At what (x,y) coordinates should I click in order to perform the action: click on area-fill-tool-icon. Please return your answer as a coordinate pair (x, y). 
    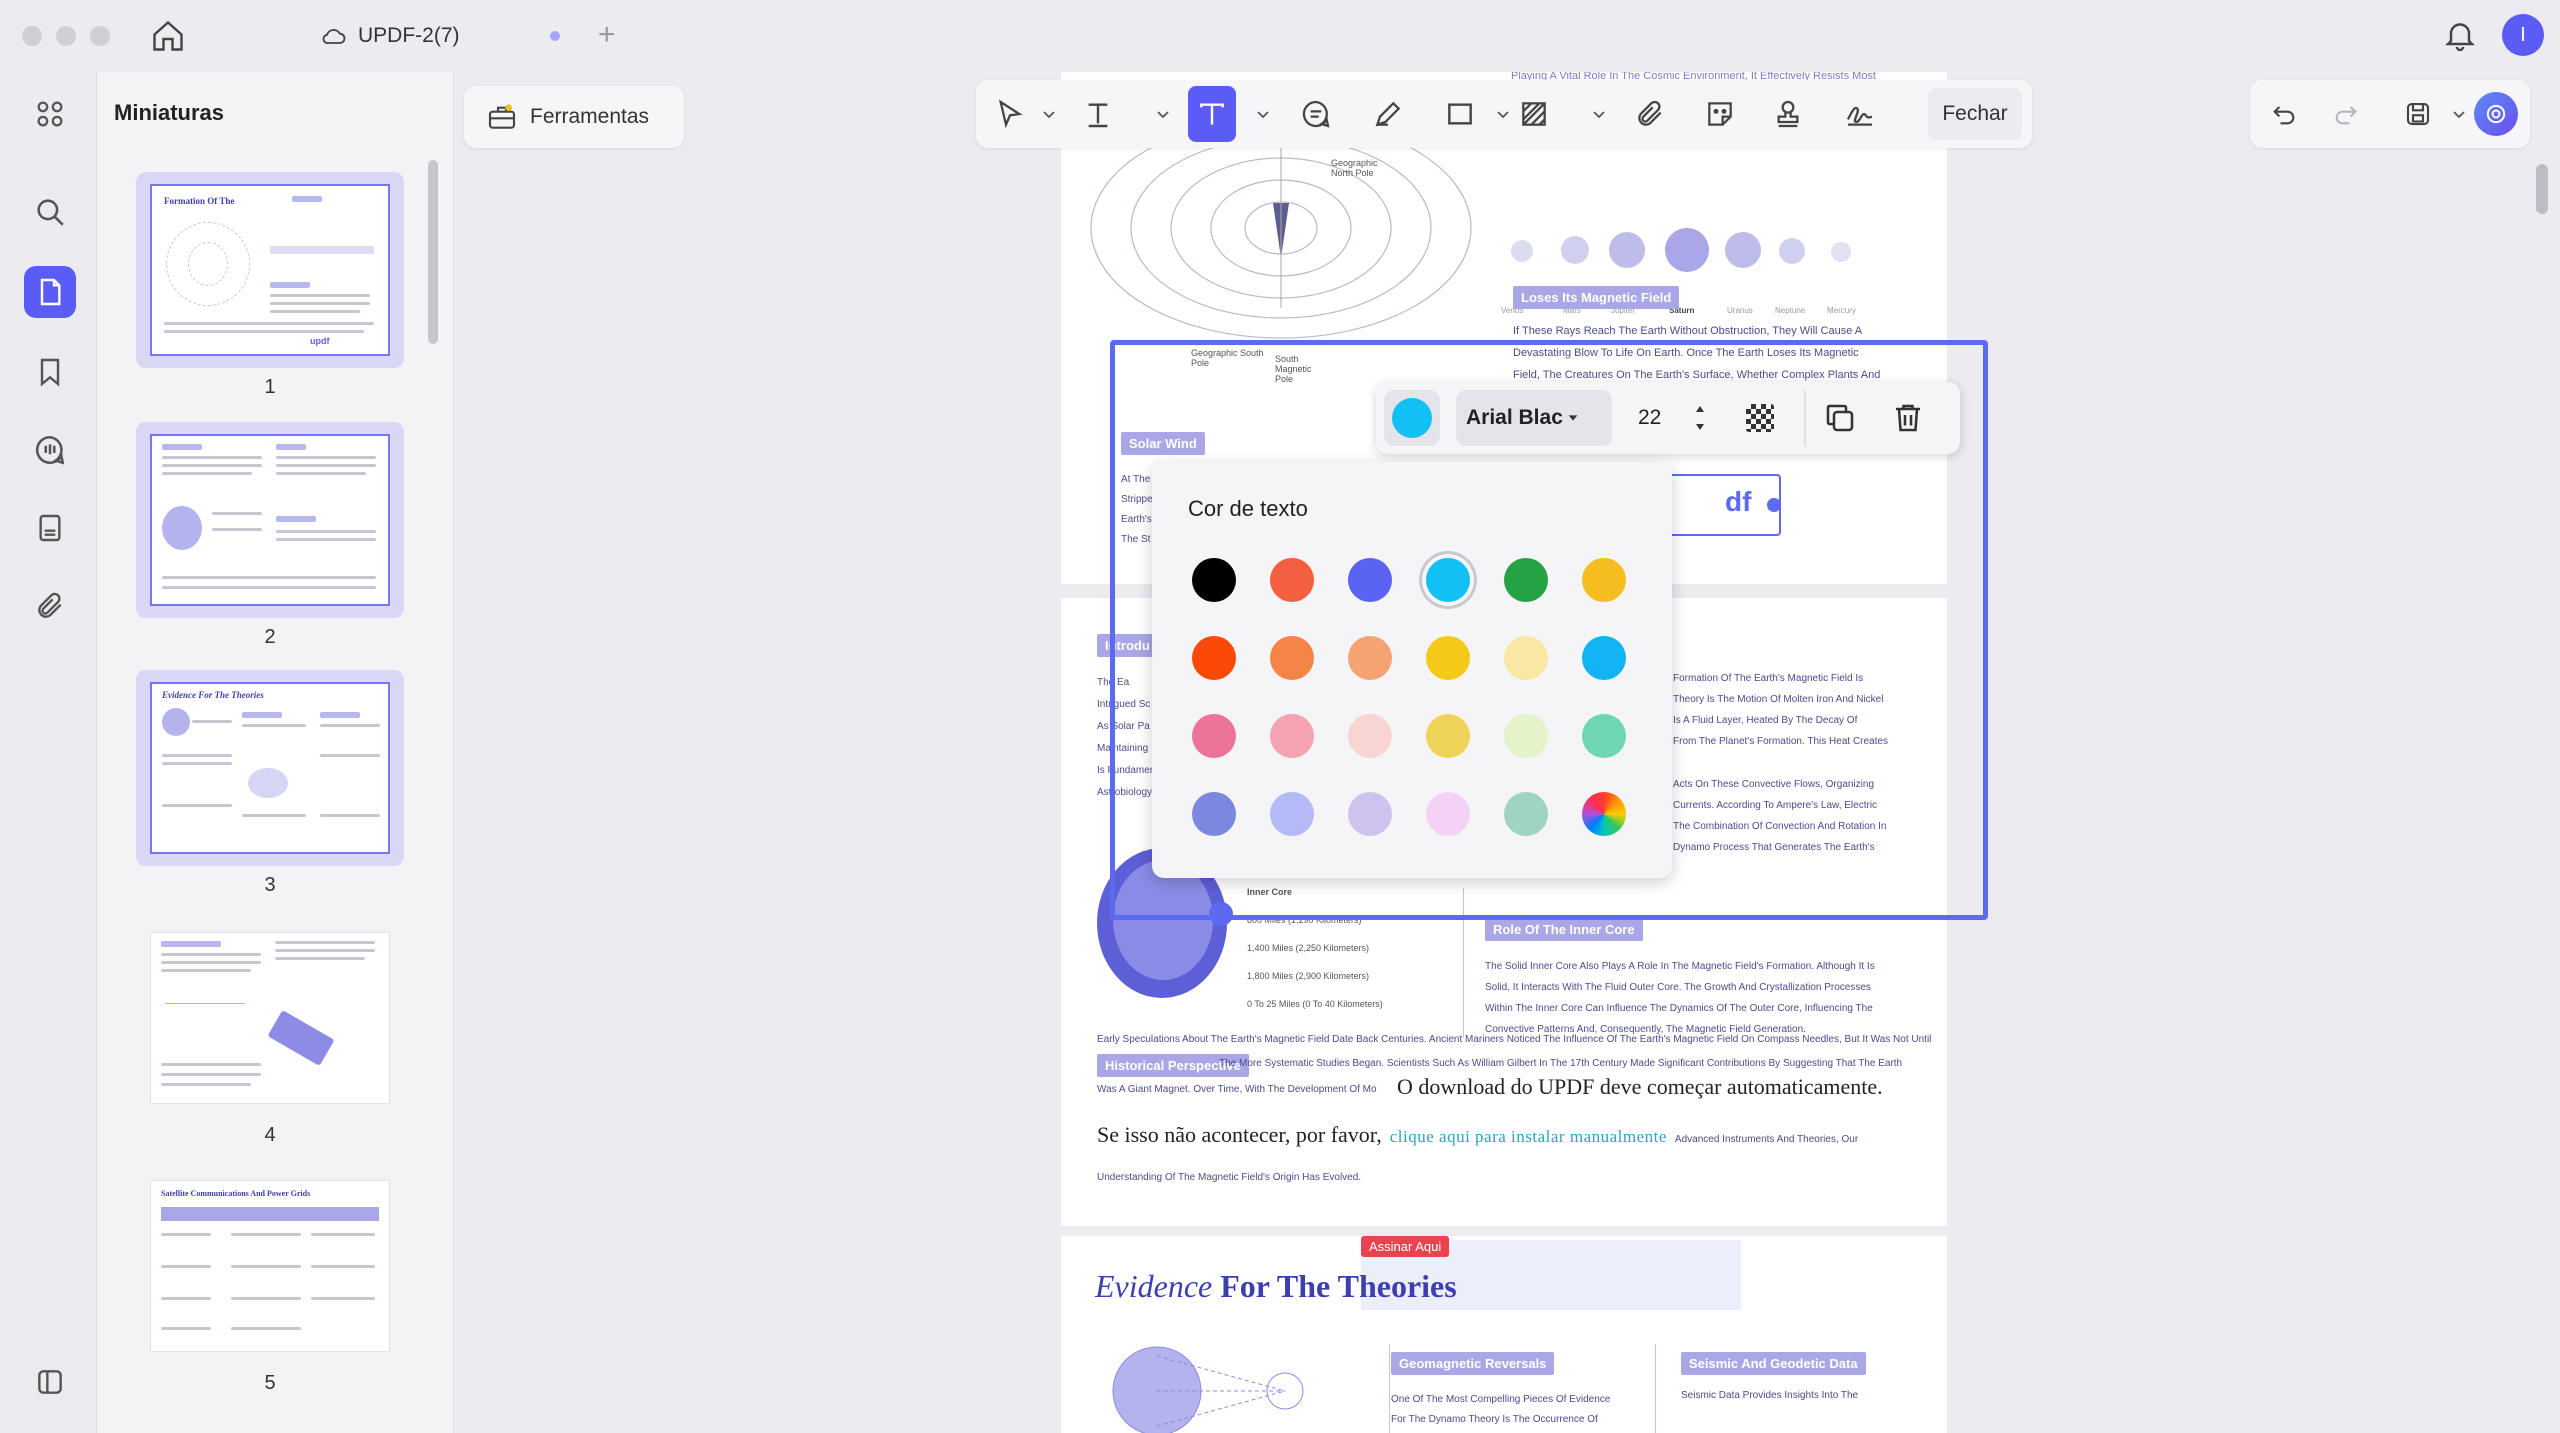
    Looking at the image, I should click on (1534, 114).